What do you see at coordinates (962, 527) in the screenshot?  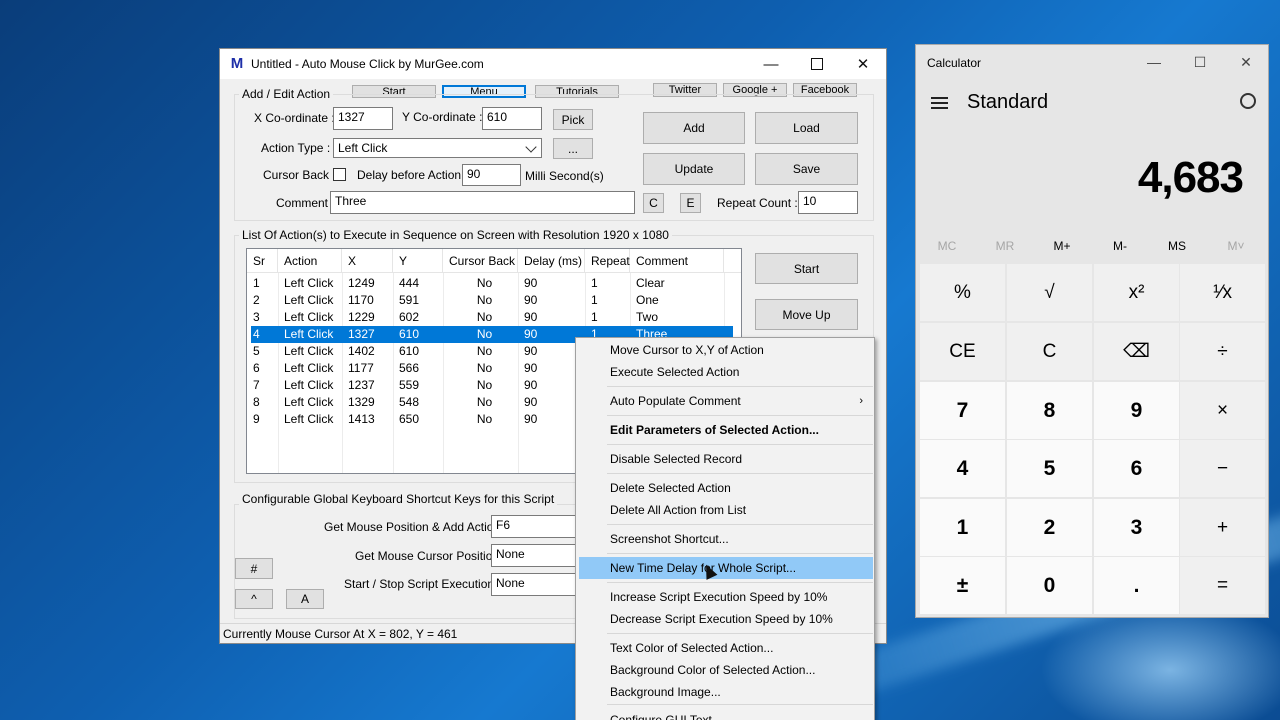 I see `calc-key: 1` at bounding box center [962, 527].